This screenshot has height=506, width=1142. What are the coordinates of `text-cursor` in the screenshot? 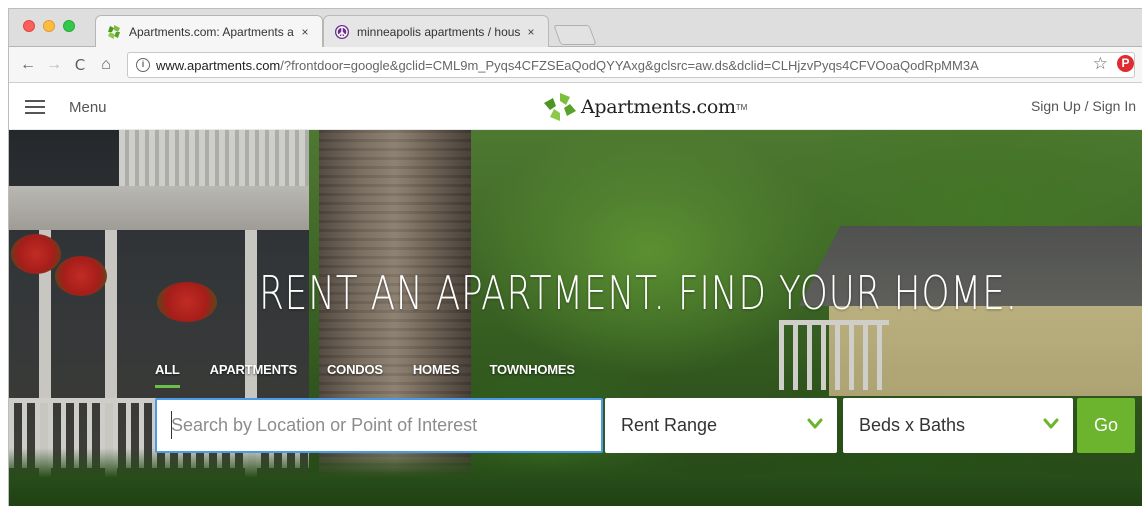 It's located at (171, 425).